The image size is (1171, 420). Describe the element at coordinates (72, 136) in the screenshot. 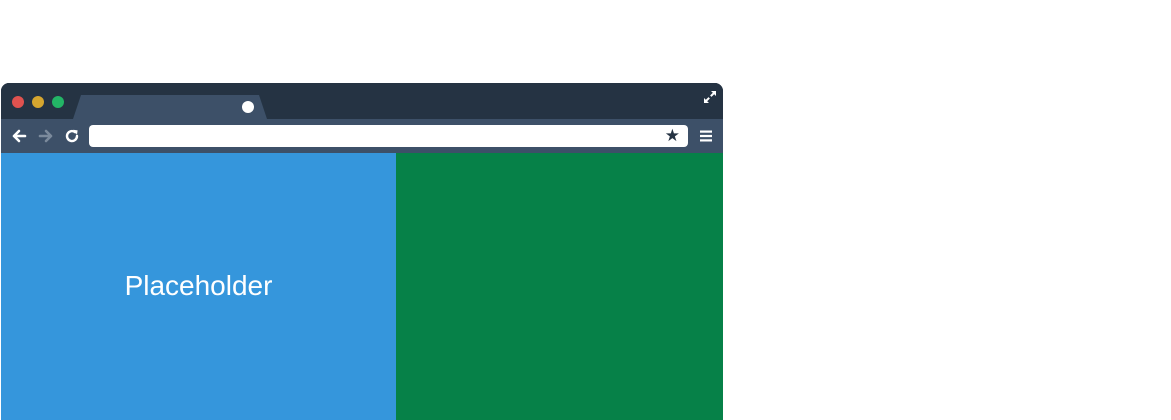

I see `reload-icon` at that location.